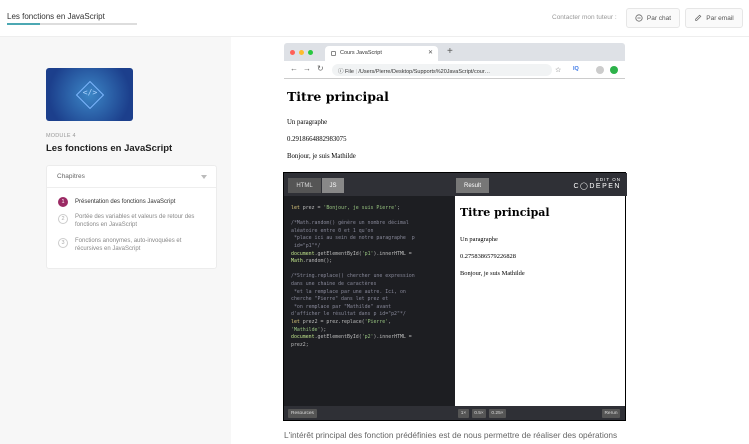 The width and height of the screenshot is (749, 444). What do you see at coordinates (576, 69) in the screenshot?
I see `extension-iq: IQ` at bounding box center [576, 69].